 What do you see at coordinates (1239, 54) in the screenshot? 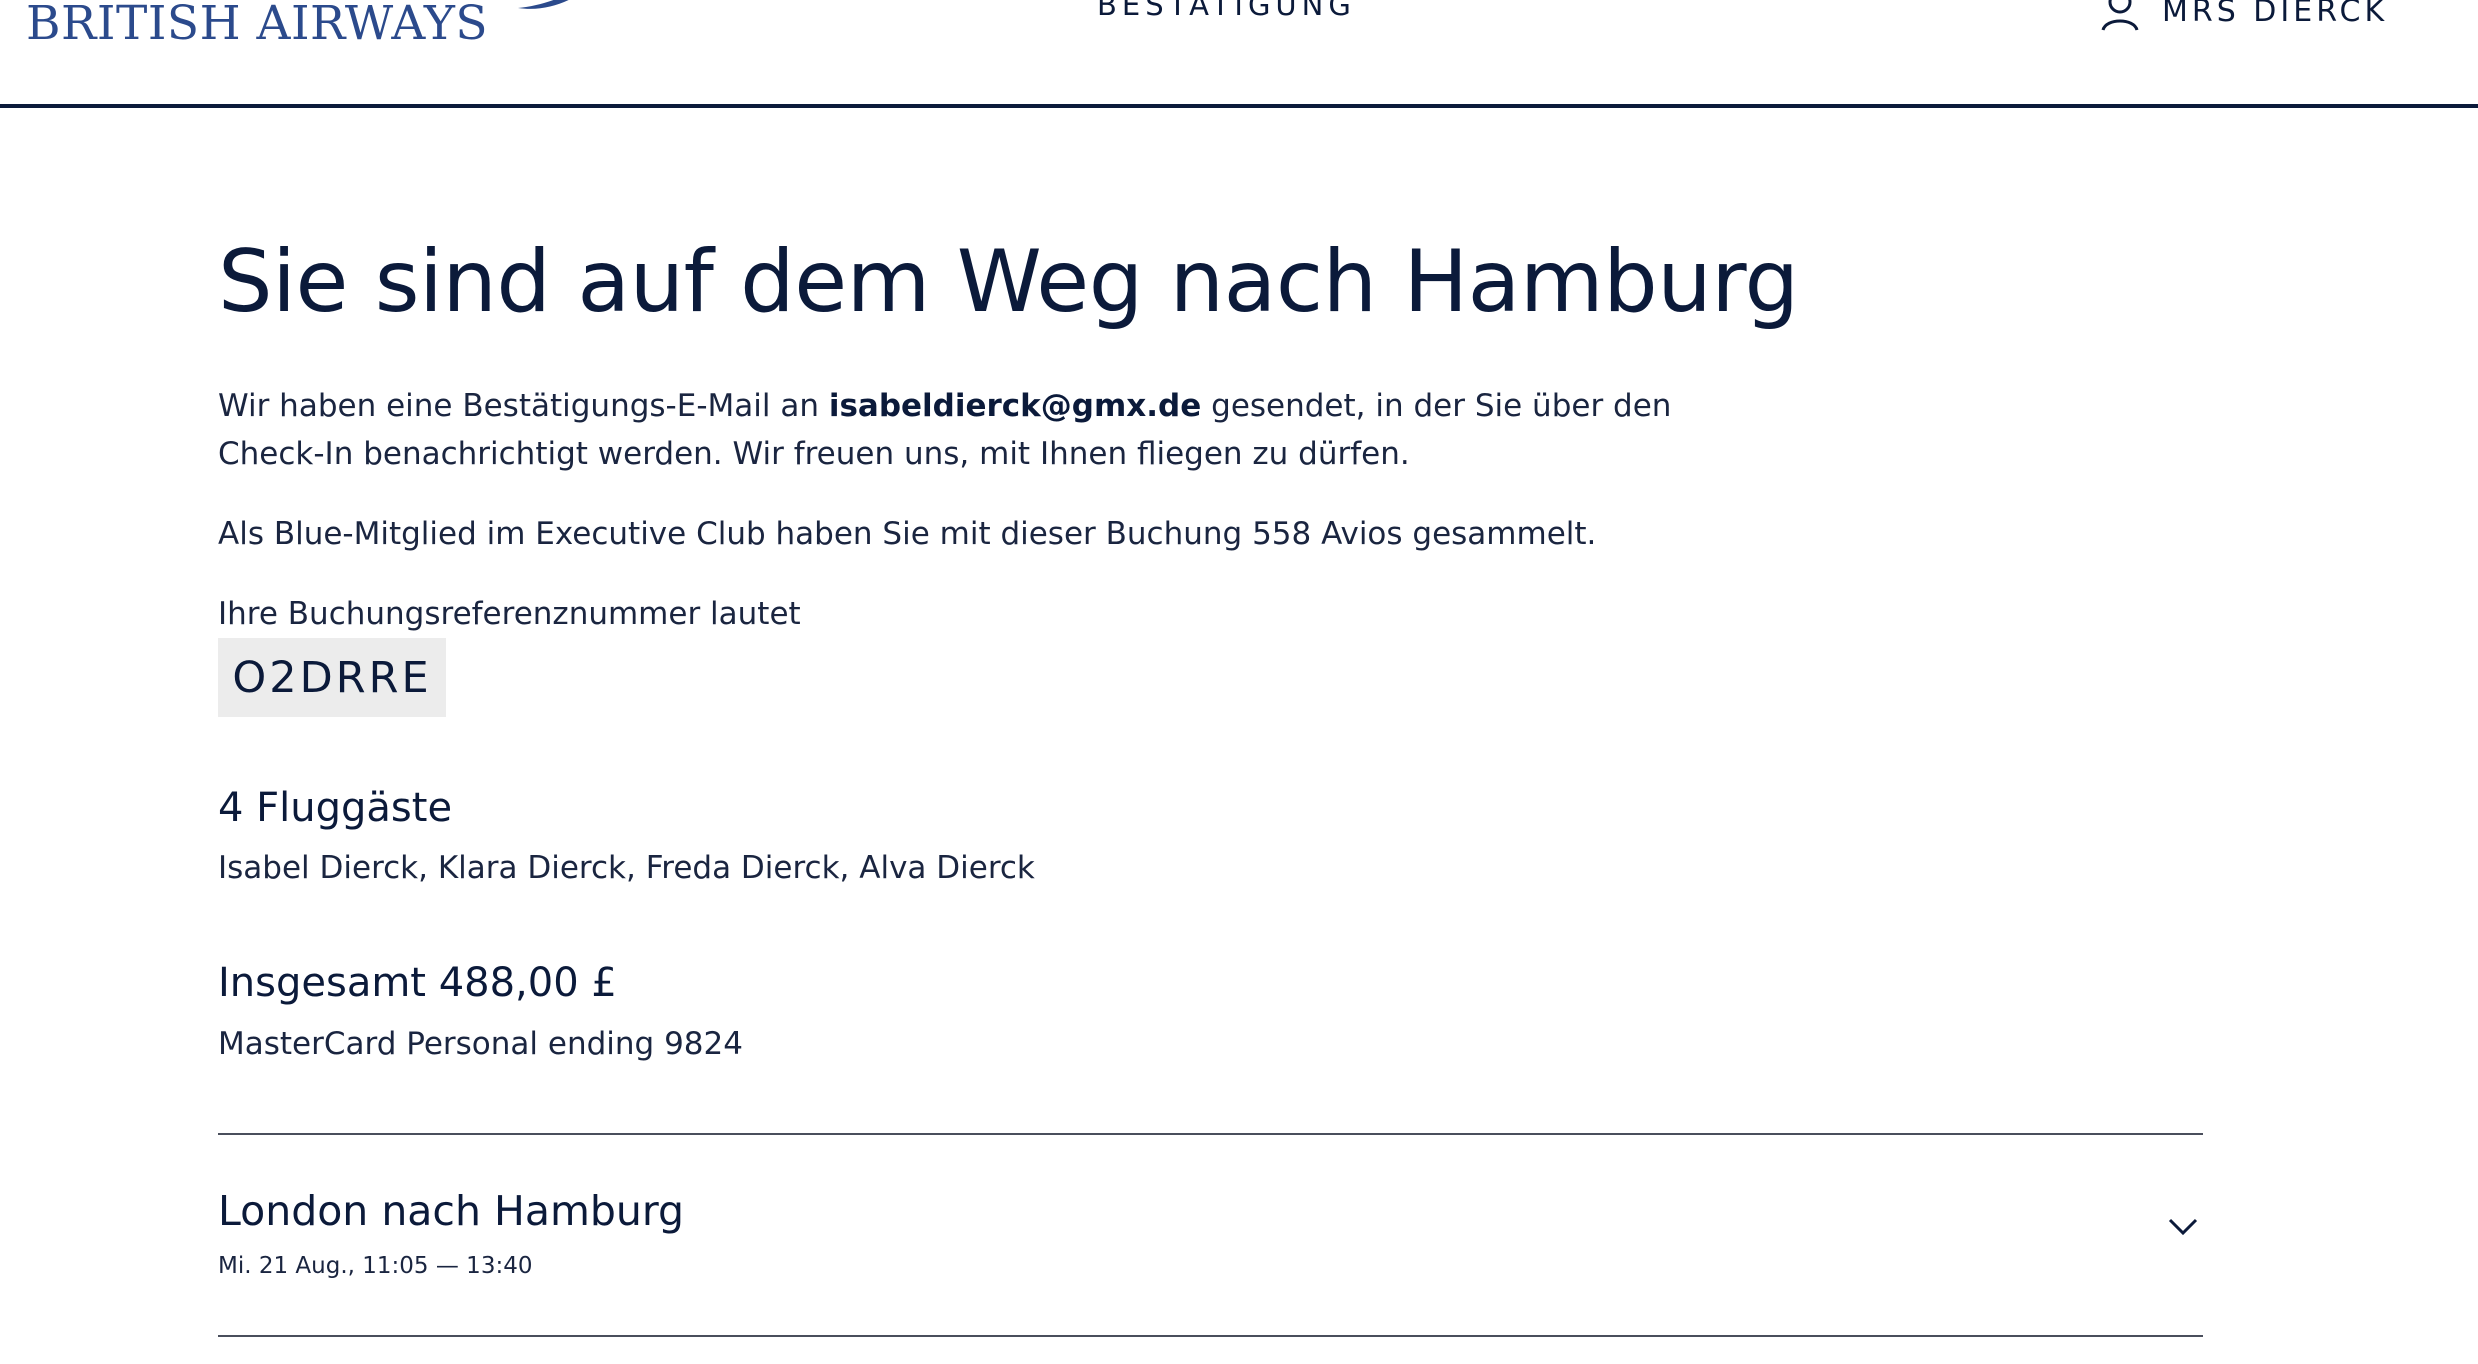
I see `site-header: BRITISH AIRWAYS BESTÄTIGUNG MRS DIERCK` at bounding box center [1239, 54].